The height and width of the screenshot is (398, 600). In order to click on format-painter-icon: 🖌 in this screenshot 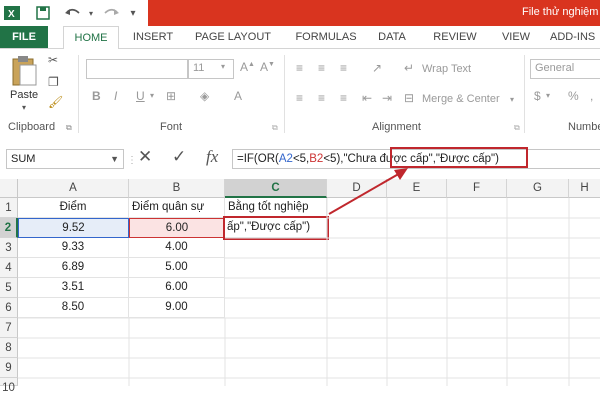, I will do `click(55, 102)`.